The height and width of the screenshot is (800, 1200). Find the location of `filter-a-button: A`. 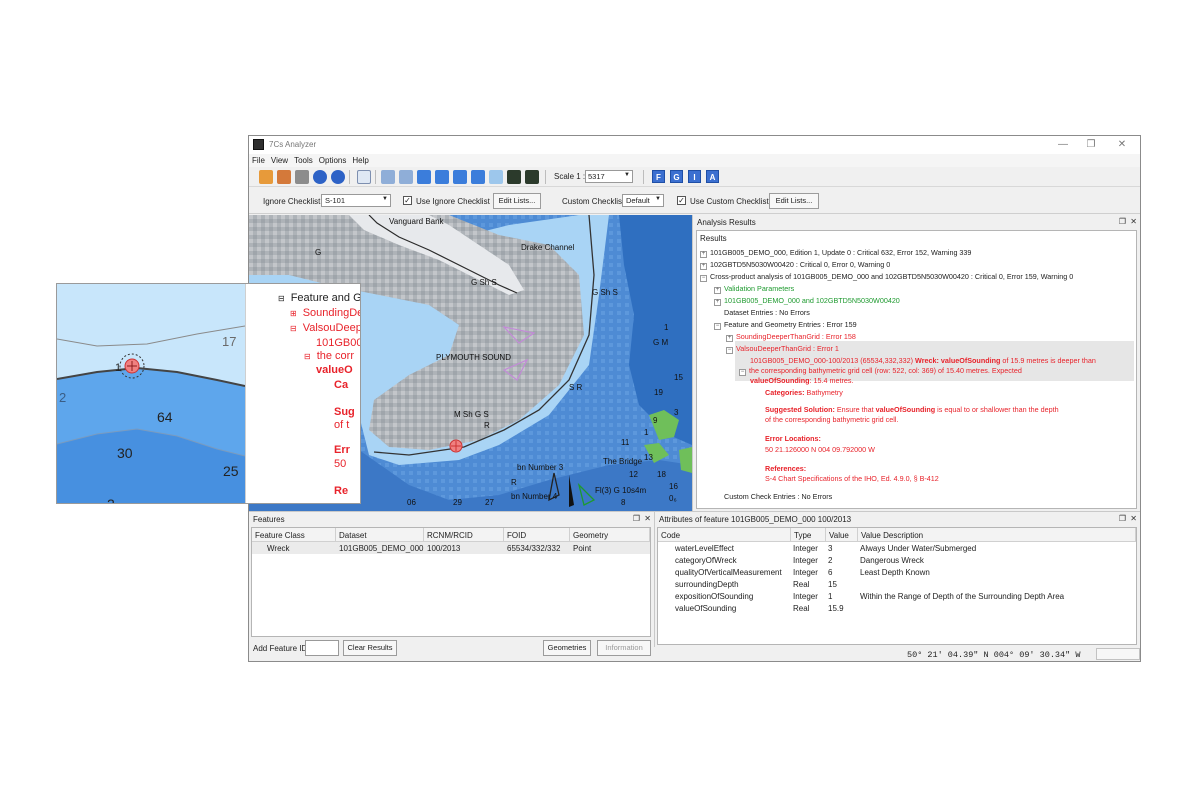

filter-a-button: A is located at coordinates (712, 176).